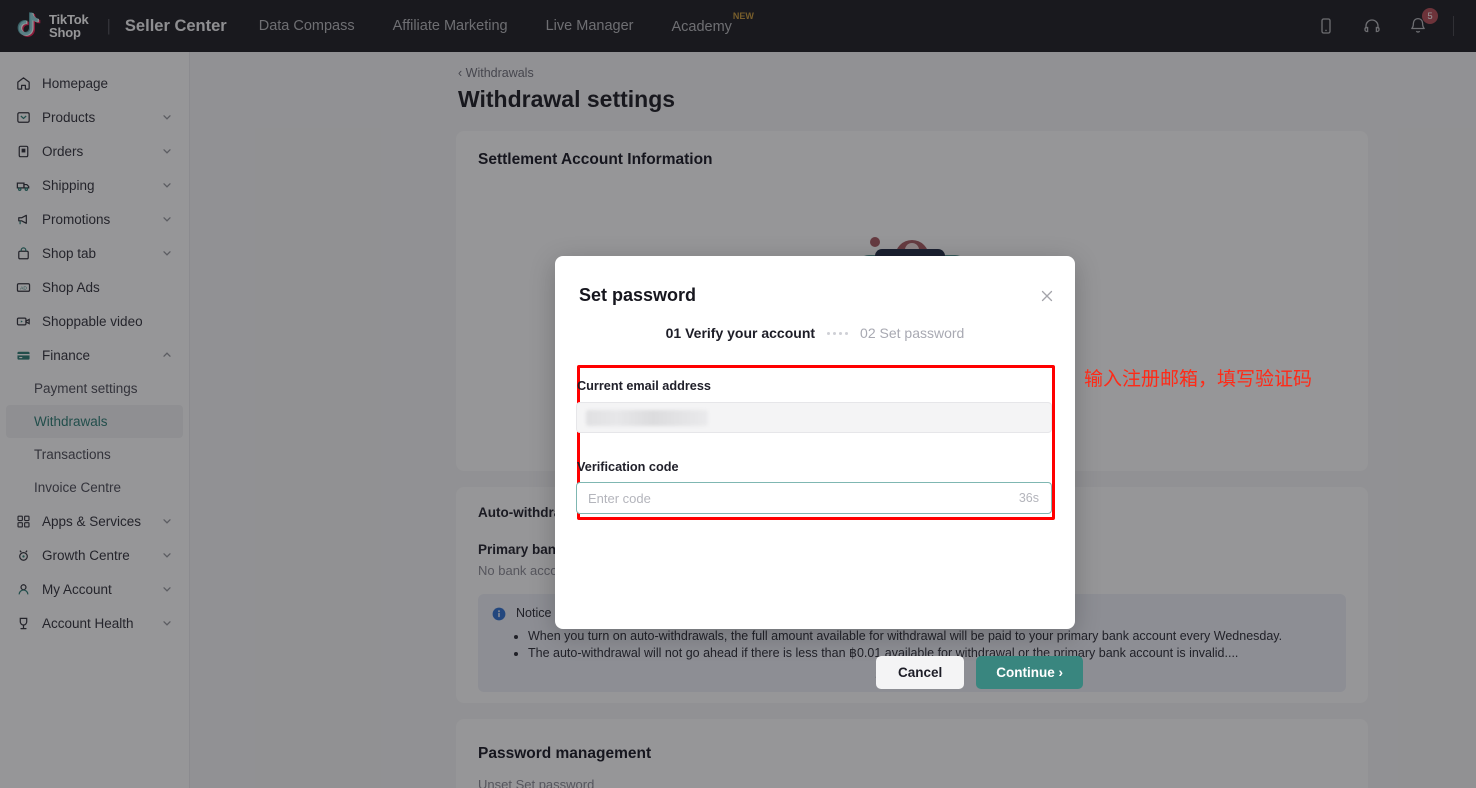 Image resolution: width=1476 pixels, height=788 pixels. I want to click on email-label-text: Current email address, so click(644, 386).